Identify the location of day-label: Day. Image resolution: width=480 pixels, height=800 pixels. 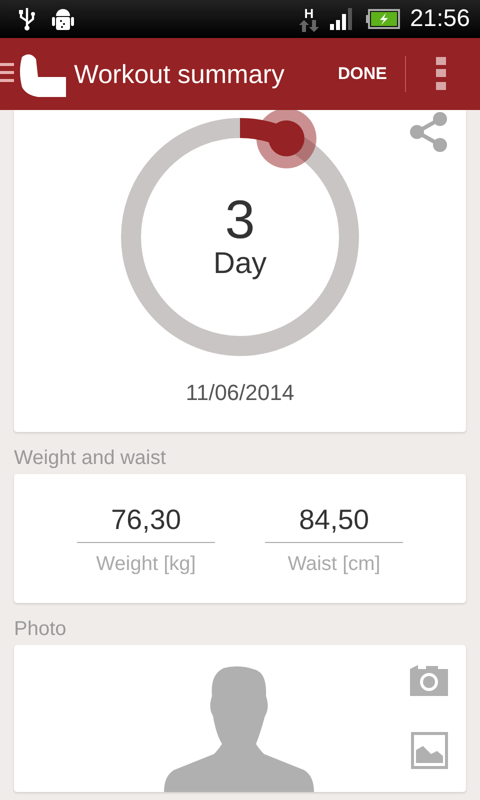
(240, 264).